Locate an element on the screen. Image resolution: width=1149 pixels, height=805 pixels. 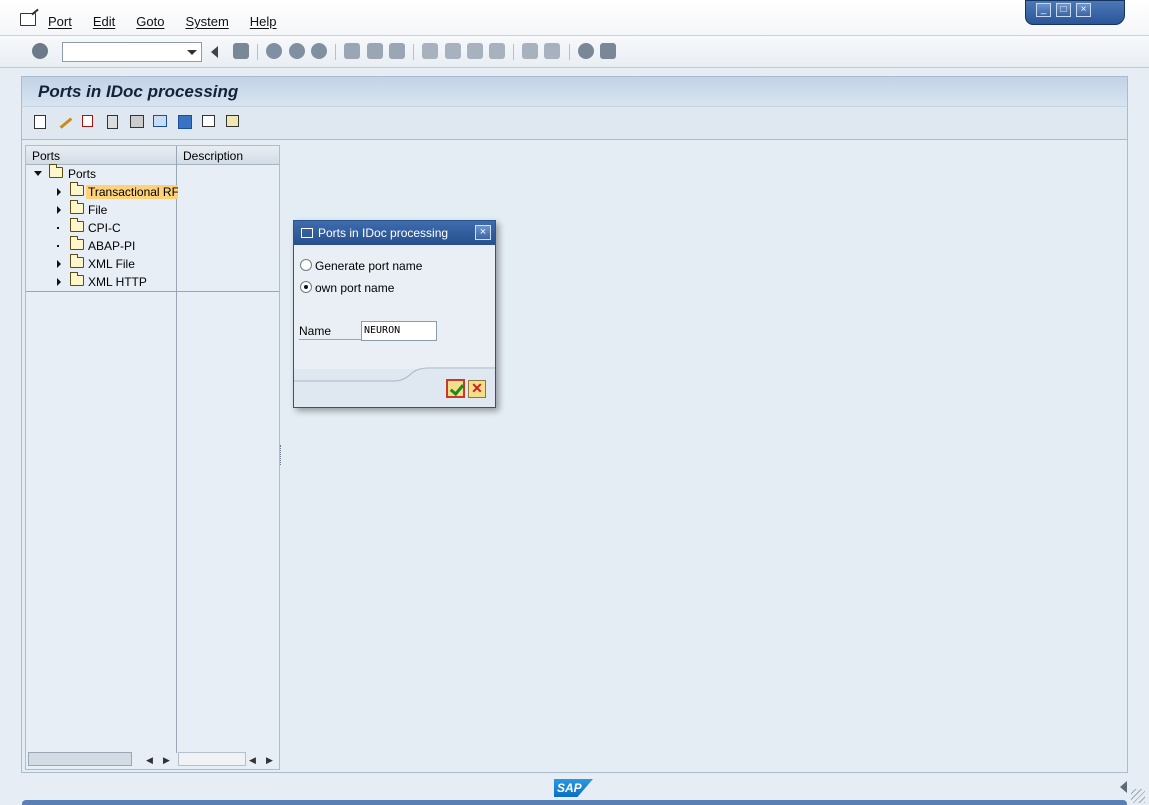
resize-grip-icon is located at coordinates (1138, 796).